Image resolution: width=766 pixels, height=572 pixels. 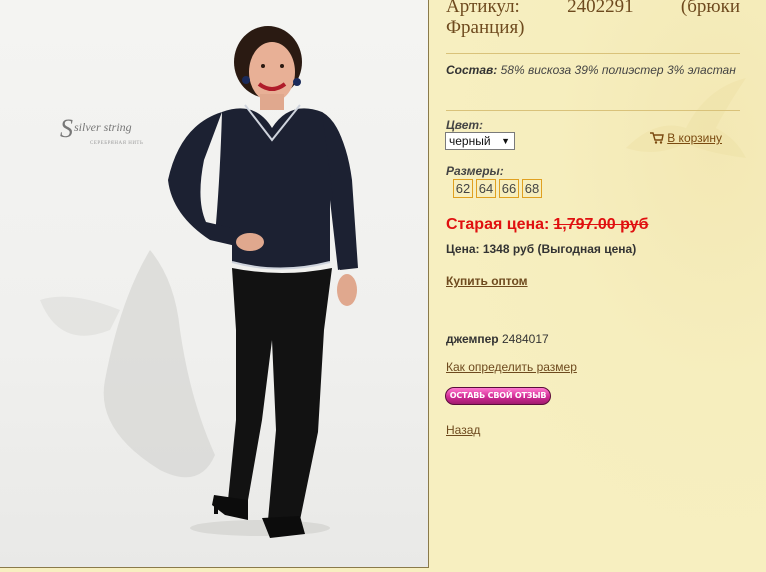 I want to click on brand-logo: Ssilver string СЕРЕБРЯНАЯ НИТЬ, so click(x=101, y=130).